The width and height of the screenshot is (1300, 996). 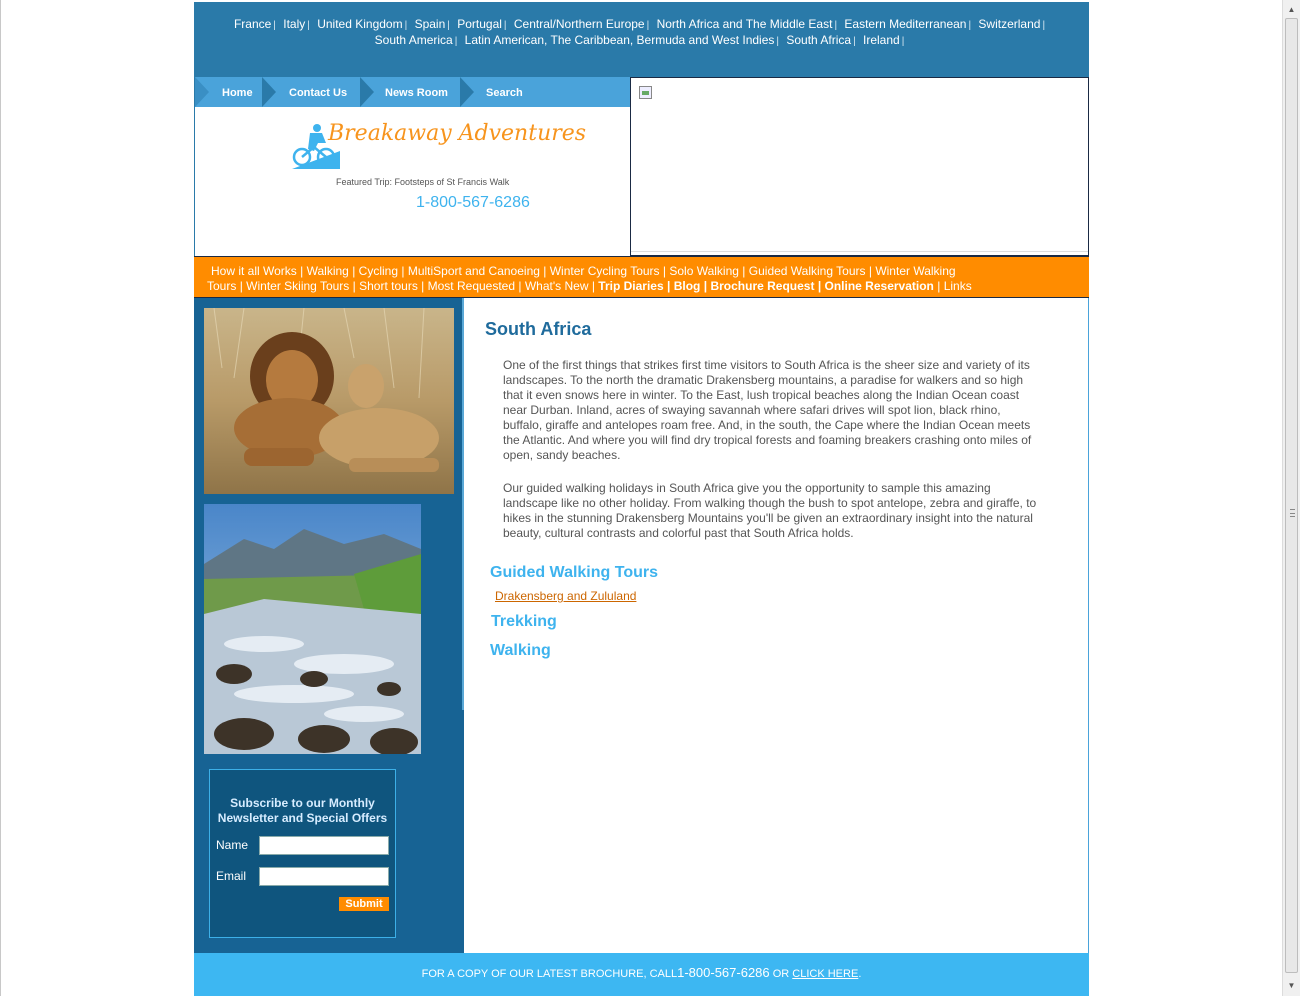 What do you see at coordinates (378, 271) in the screenshot?
I see `menu-cycling: Cycling` at bounding box center [378, 271].